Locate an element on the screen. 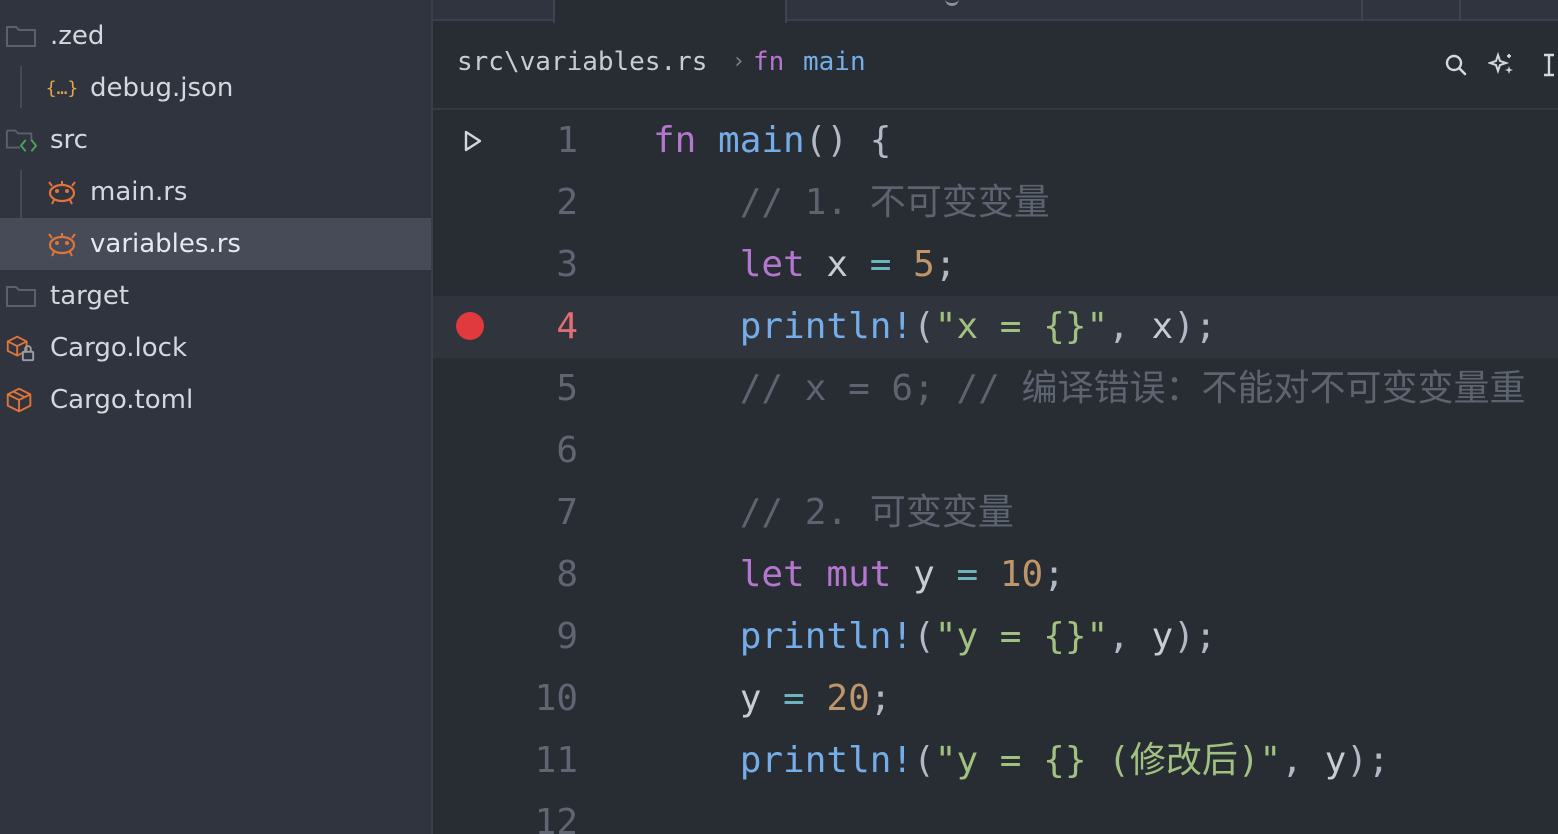  code-text: // 1. 不可变变量 is located at coordinates (851, 203).